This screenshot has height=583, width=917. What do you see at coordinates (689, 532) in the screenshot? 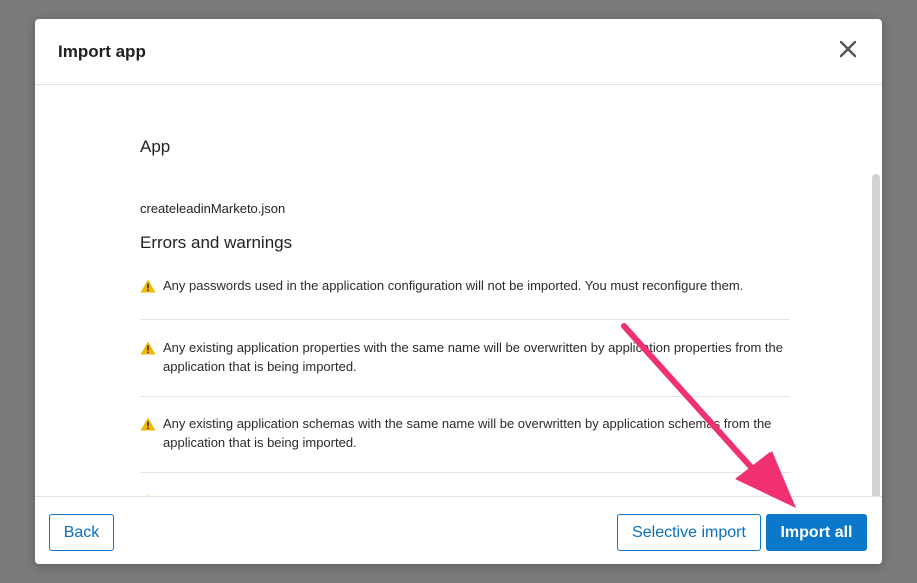
I see `selective-import-button: Selective import` at bounding box center [689, 532].